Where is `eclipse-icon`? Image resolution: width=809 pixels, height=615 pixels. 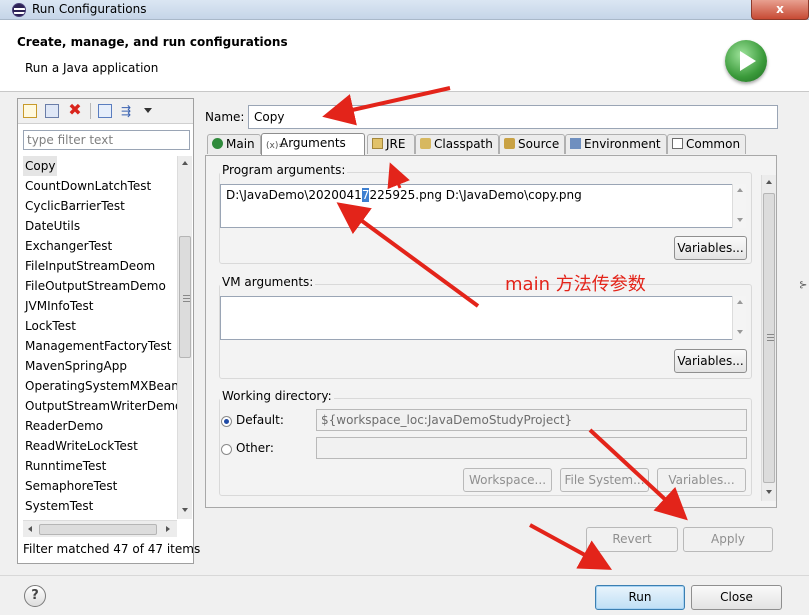
eclipse-icon is located at coordinates (19, 10).